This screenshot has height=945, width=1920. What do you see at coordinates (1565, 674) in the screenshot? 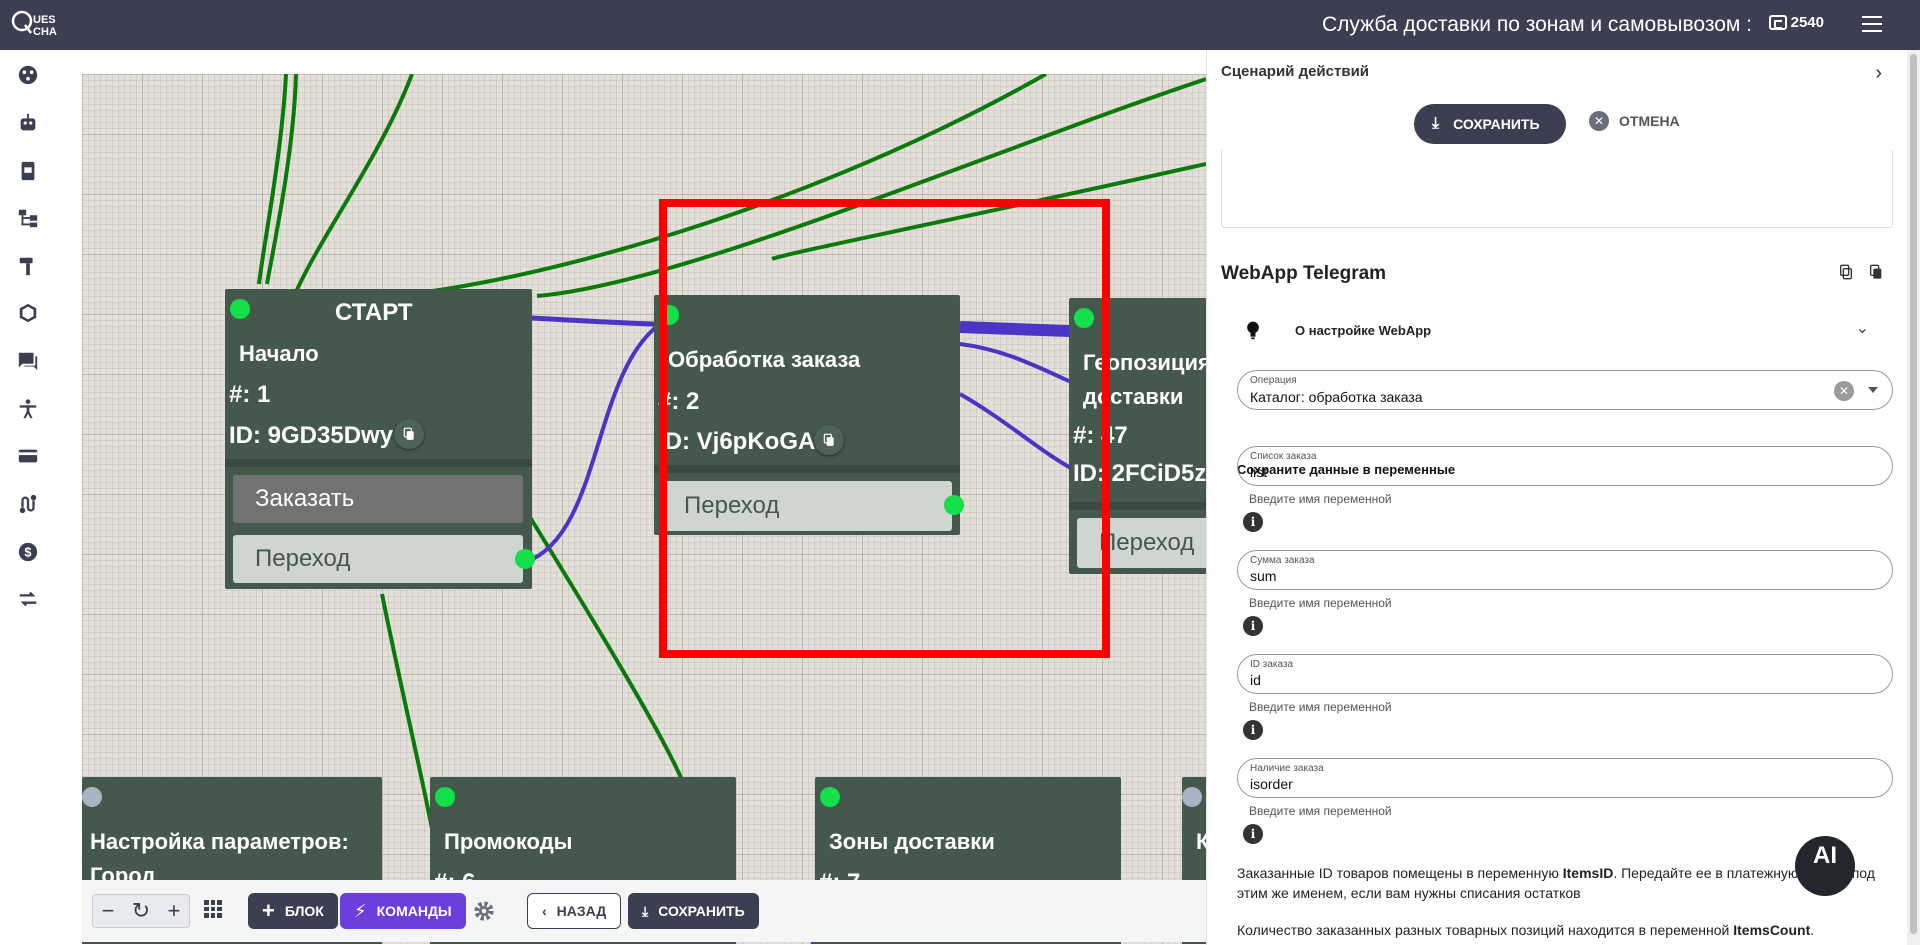
I see `order-id-field: ID заказа id` at bounding box center [1565, 674].